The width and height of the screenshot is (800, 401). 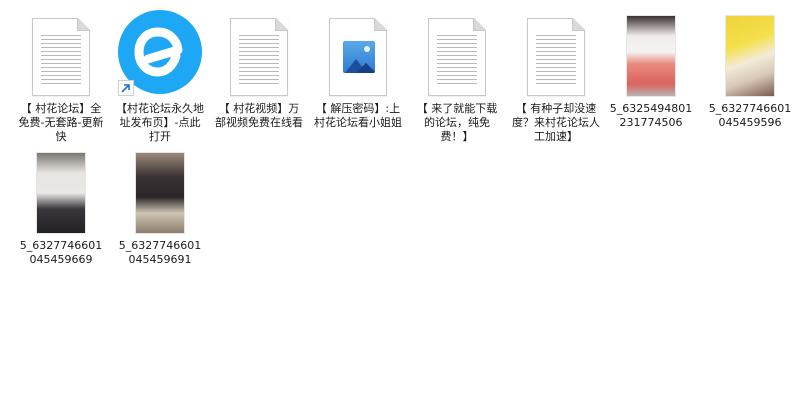 I want to click on file-item: 5_6327746601045459669, so click(x=61, y=206).